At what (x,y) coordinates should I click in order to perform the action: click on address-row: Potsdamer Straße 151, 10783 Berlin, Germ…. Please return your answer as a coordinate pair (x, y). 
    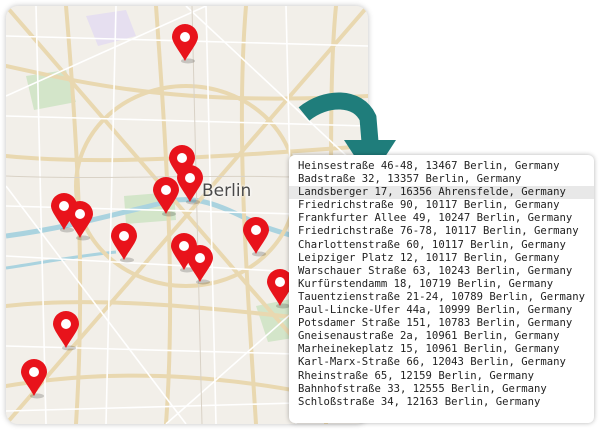
    Looking at the image, I should click on (441, 323).